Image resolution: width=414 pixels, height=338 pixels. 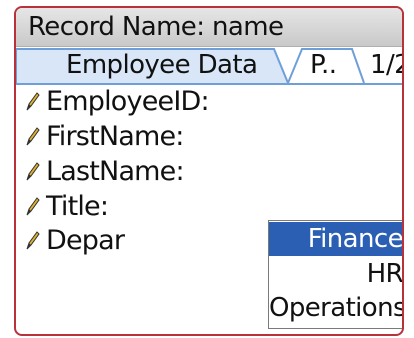 What do you see at coordinates (77, 206) in the screenshot?
I see `field-label: Title:` at bounding box center [77, 206].